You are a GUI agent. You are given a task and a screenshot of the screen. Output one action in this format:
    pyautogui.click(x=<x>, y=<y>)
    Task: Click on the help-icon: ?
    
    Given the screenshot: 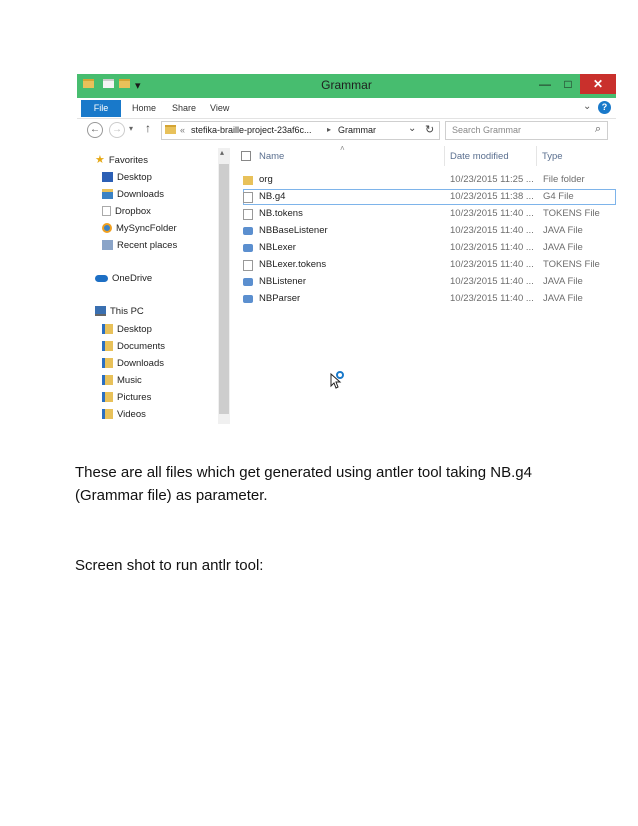 What is the action you would take?
    pyautogui.click(x=604, y=107)
    